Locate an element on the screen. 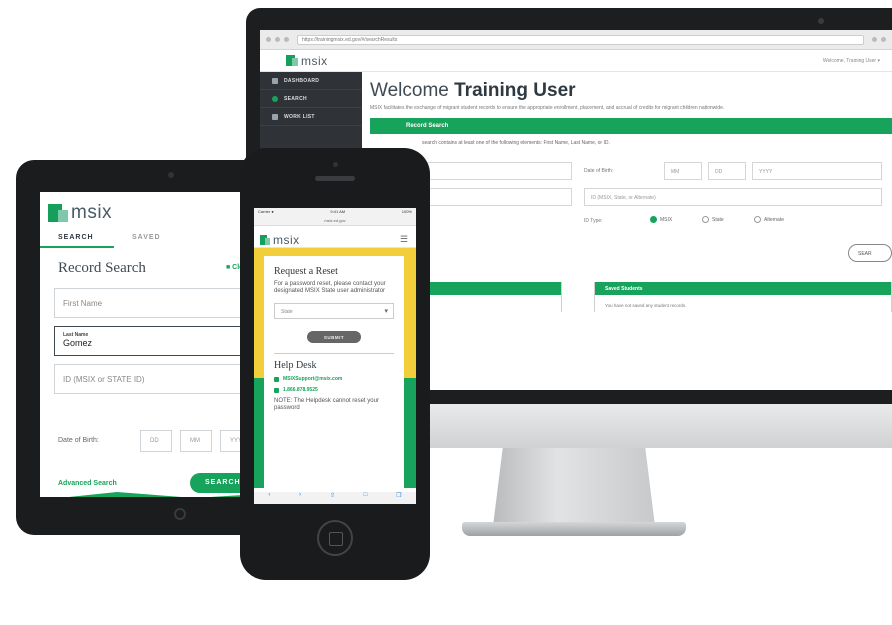 This screenshot has height=625, width=892. reload-icon is located at coordinates (286, 39).